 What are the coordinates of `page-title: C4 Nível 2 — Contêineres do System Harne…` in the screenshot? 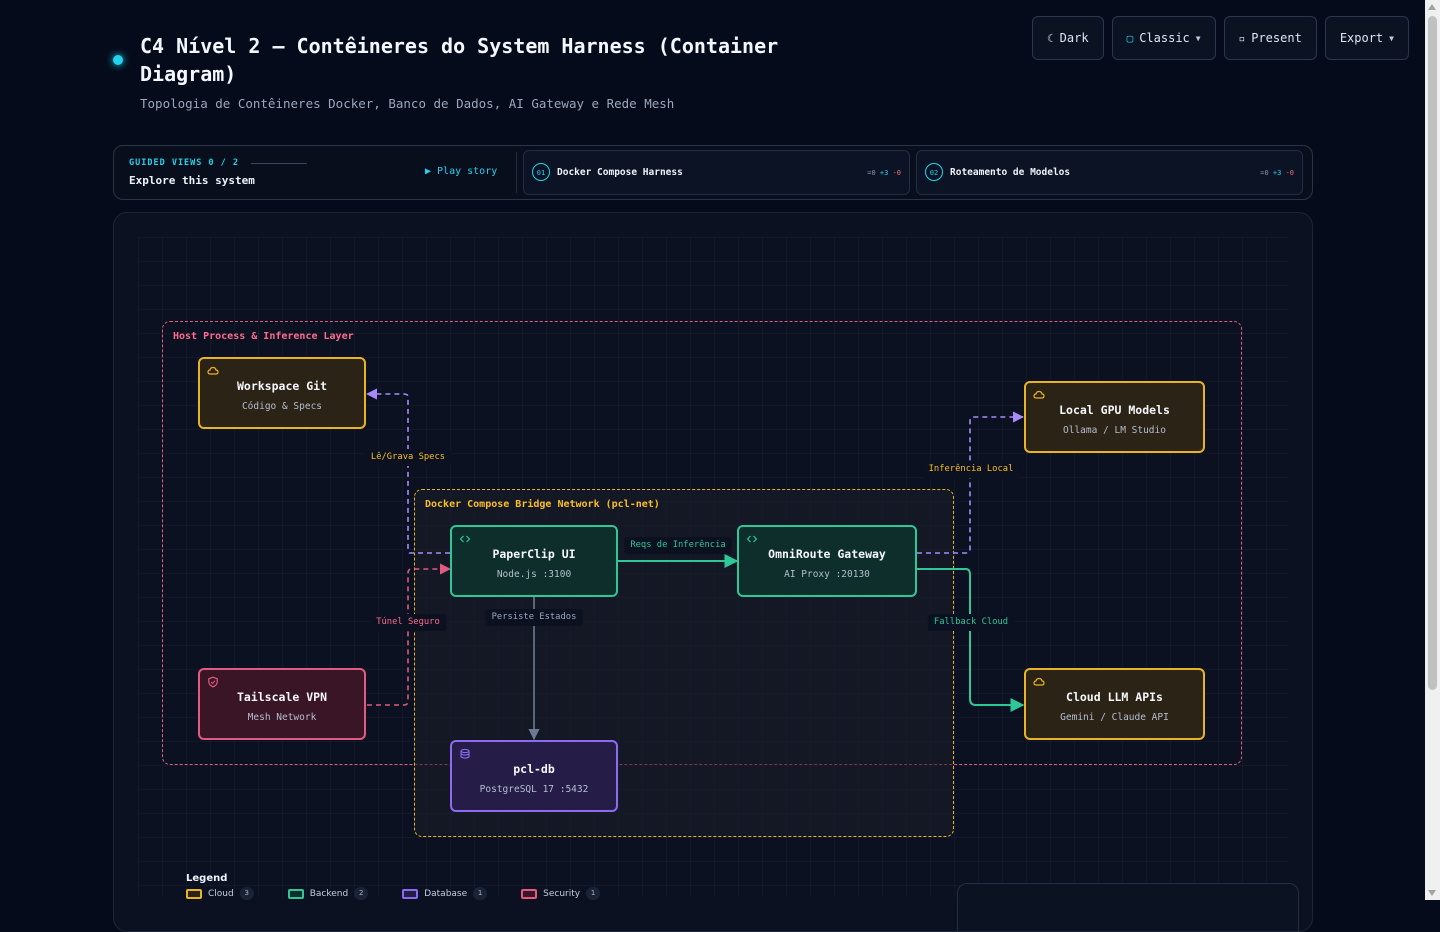 It's located at (459, 60).